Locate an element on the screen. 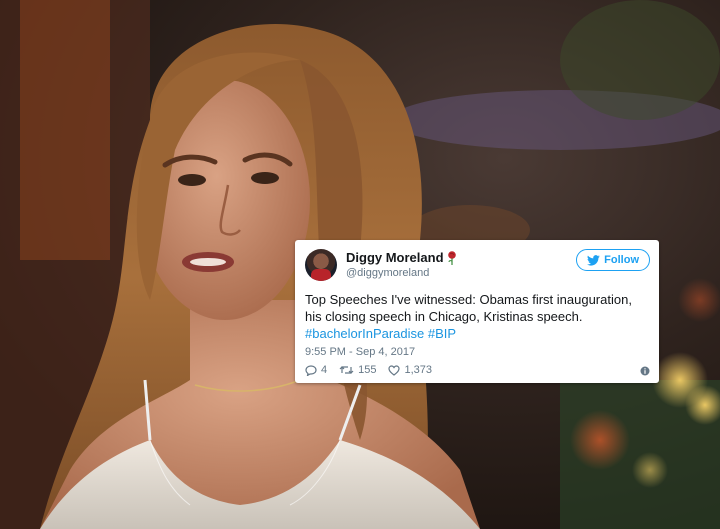 Image resolution: width=720 pixels, height=529 pixels. bird-icon is located at coordinates (593, 260).